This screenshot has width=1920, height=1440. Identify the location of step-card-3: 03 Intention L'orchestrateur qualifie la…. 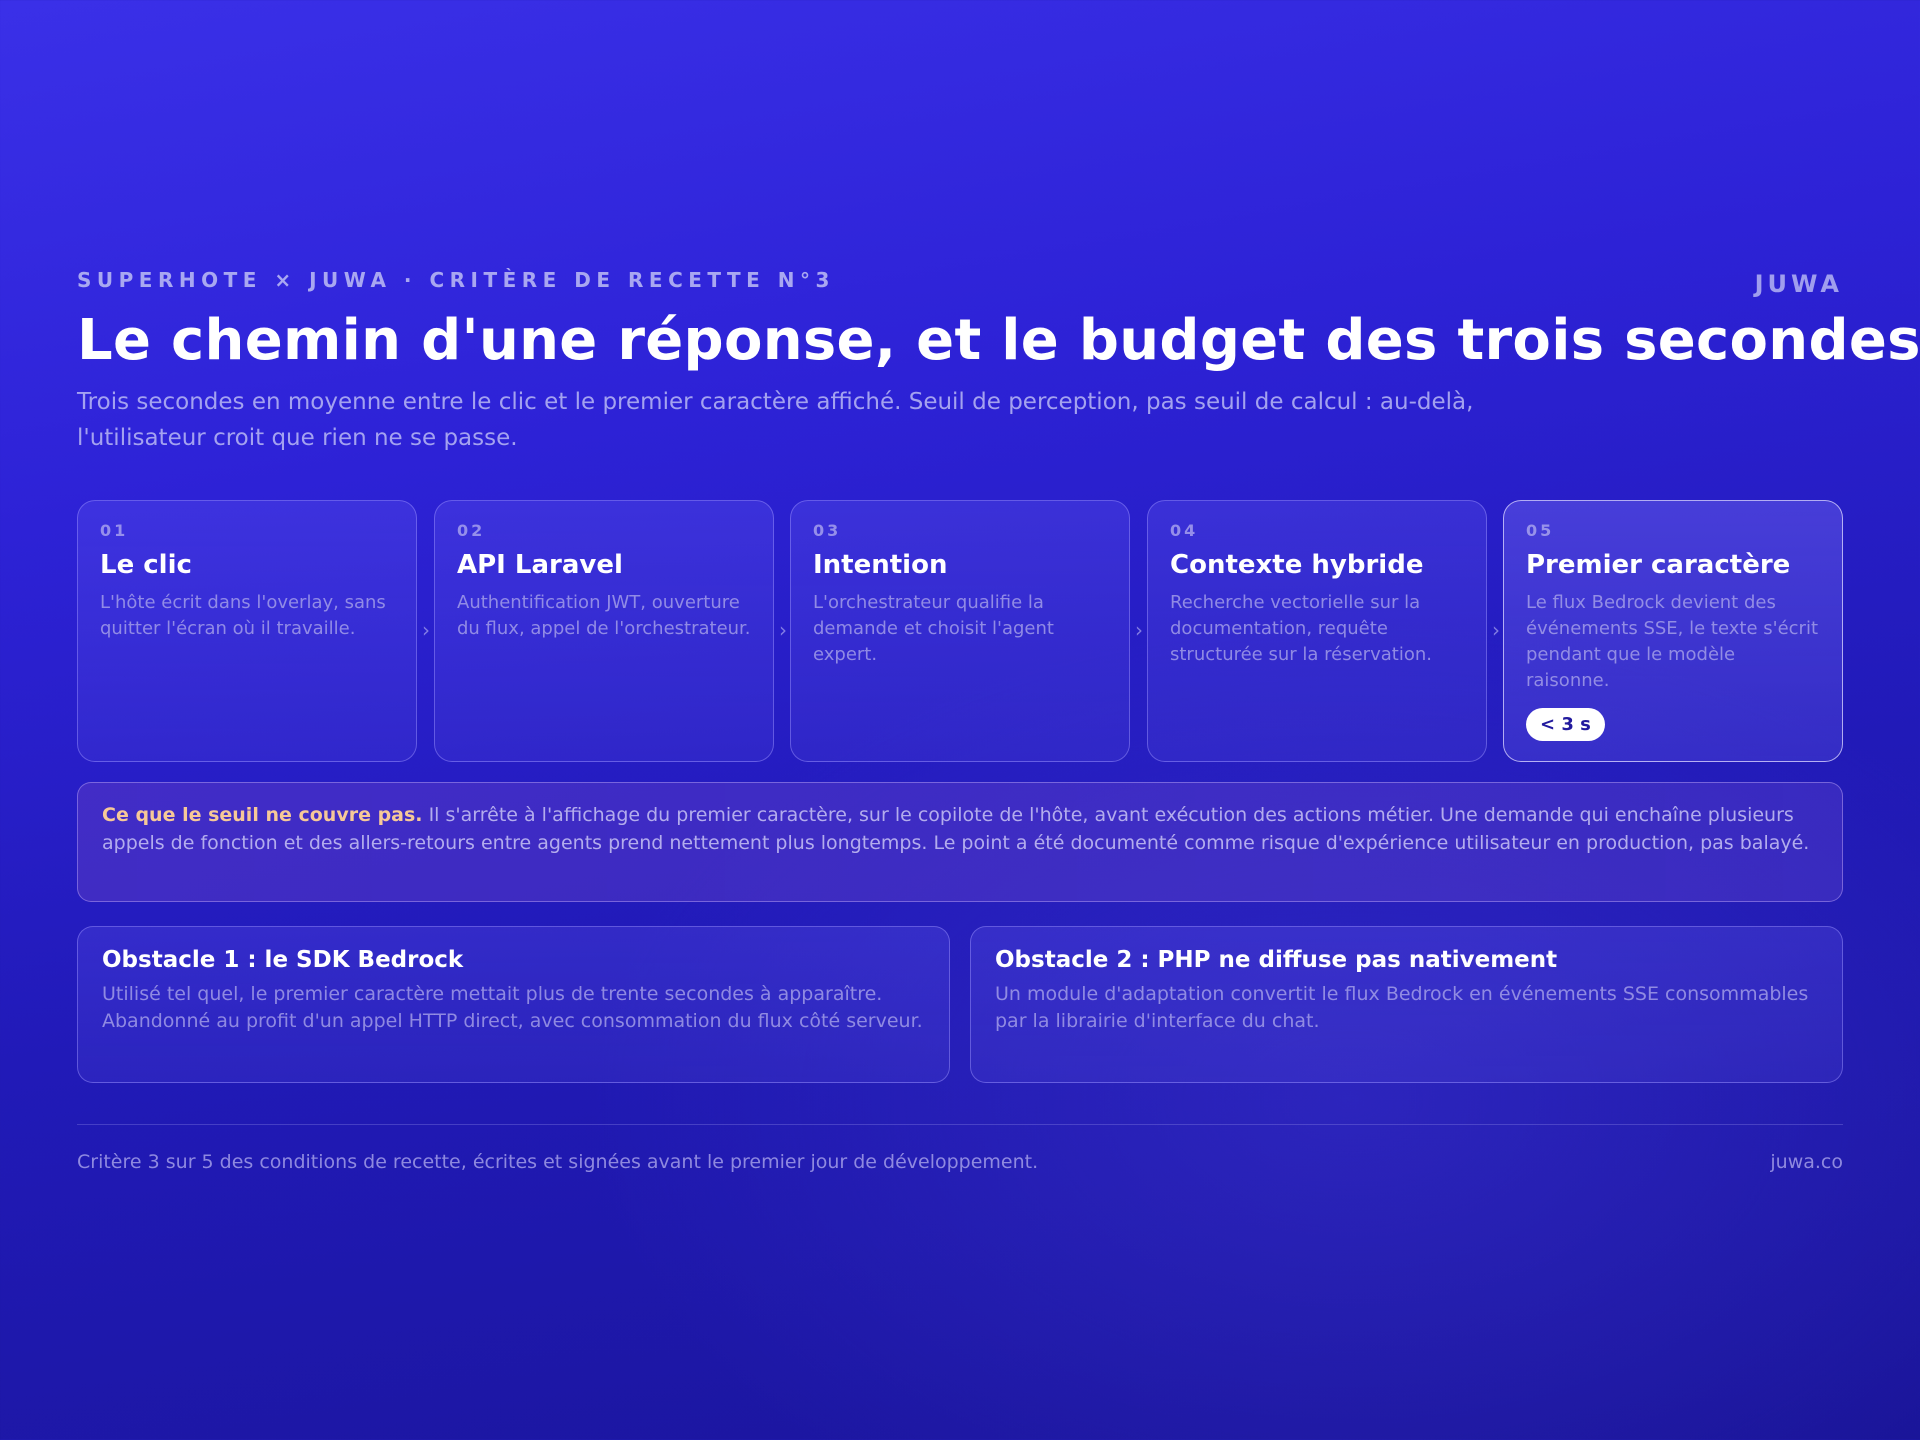
(960, 631).